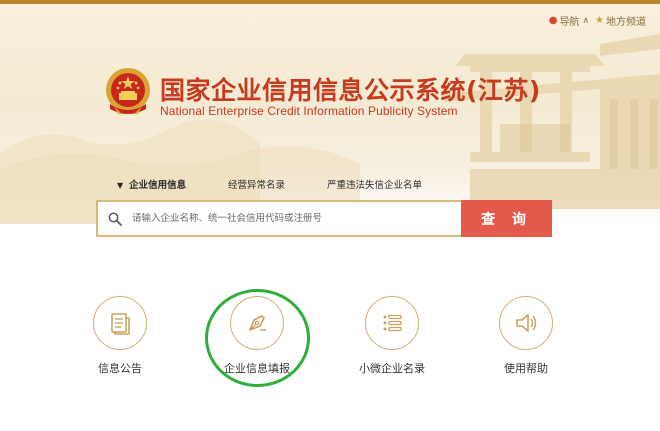  I want to click on national-emblem-icon, so click(128, 91).